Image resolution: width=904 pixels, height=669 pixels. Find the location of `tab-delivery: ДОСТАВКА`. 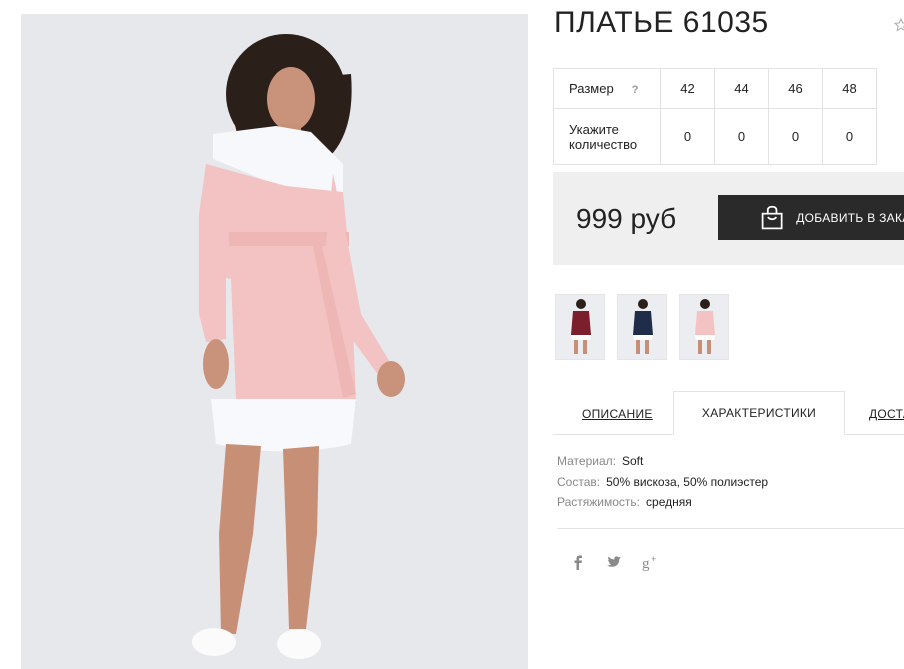

tab-delivery: ДОСТАВКА is located at coordinates (886, 414).